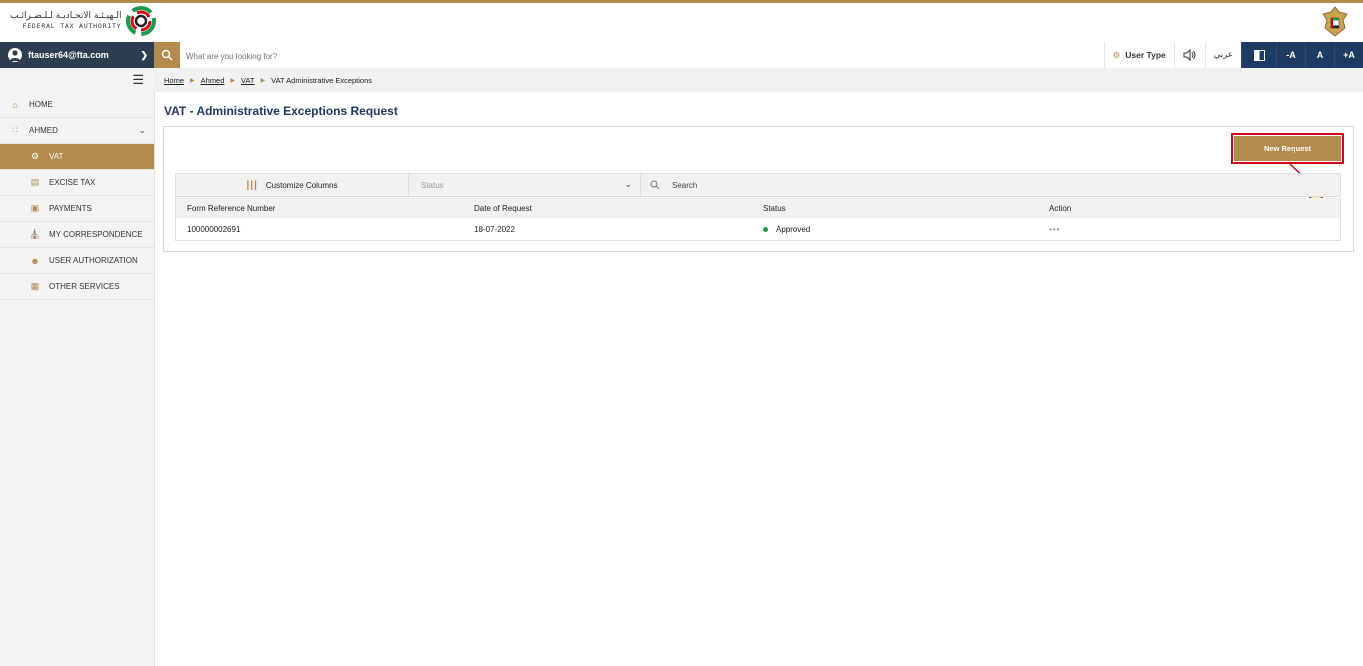  I want to click on global-search-input, so click(436, 56).